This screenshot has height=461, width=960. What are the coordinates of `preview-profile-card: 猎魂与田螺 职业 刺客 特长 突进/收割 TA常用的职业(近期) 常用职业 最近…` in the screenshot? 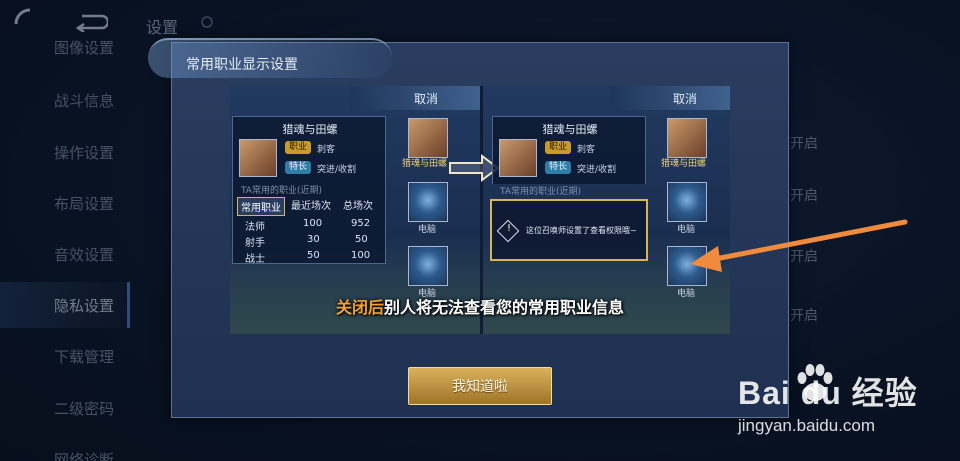 It's located at (309, 190).